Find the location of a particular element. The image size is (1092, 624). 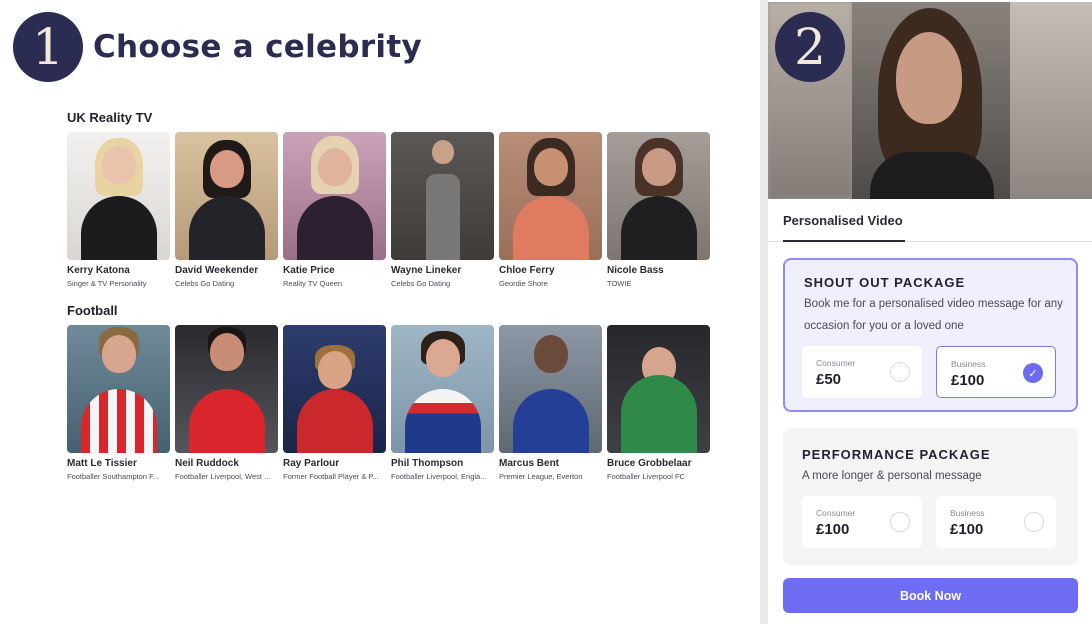

business-option: Business £100 is located at coordinates (996, 522).